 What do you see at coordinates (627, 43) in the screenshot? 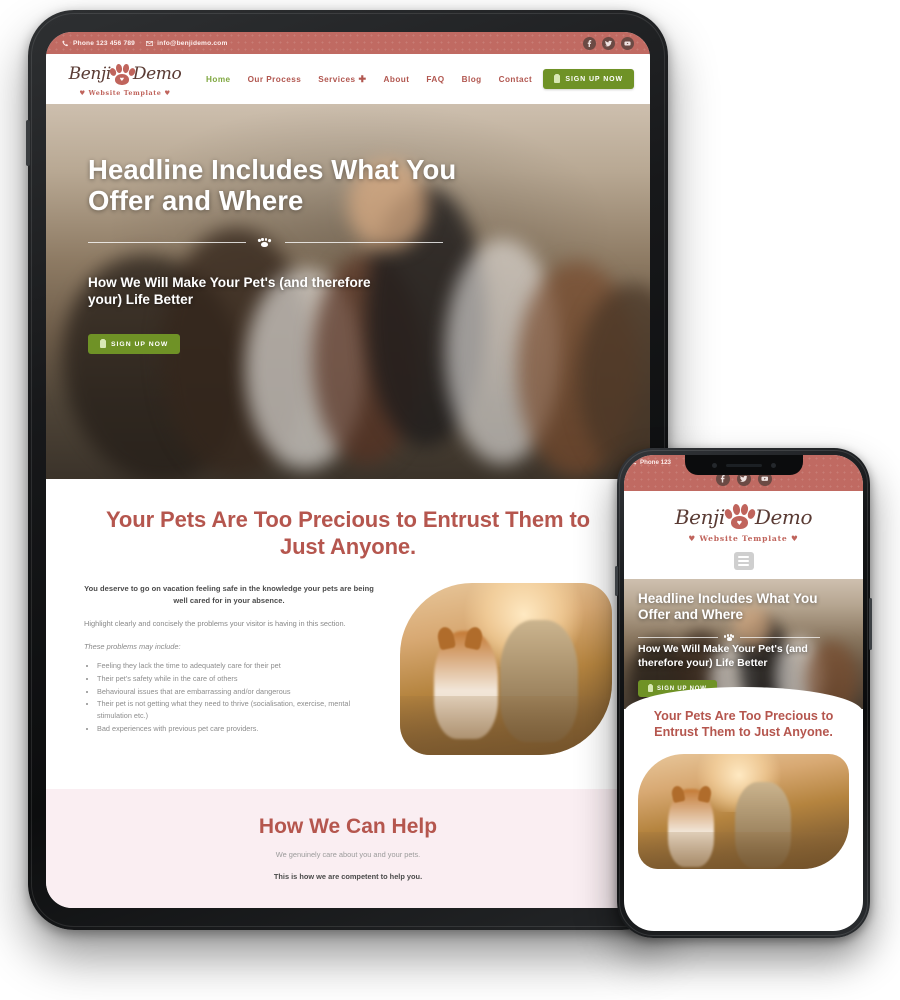
I see `youtube-icon` at bounding box center [627, 43].